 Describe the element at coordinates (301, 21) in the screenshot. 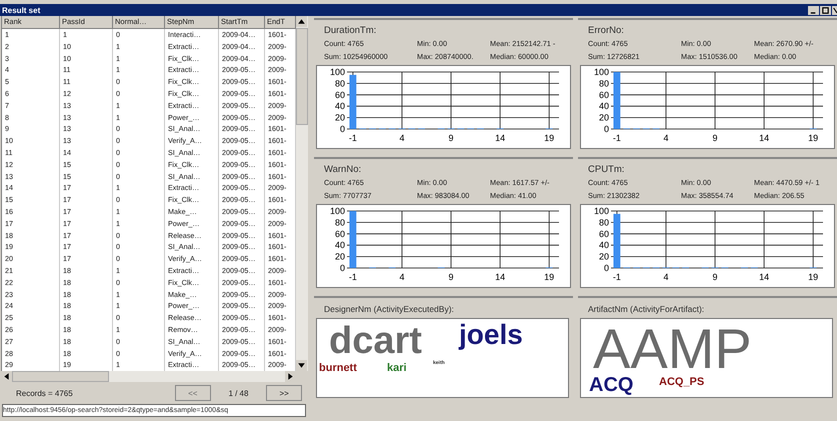

I see `scroll-up-icon` at that location.